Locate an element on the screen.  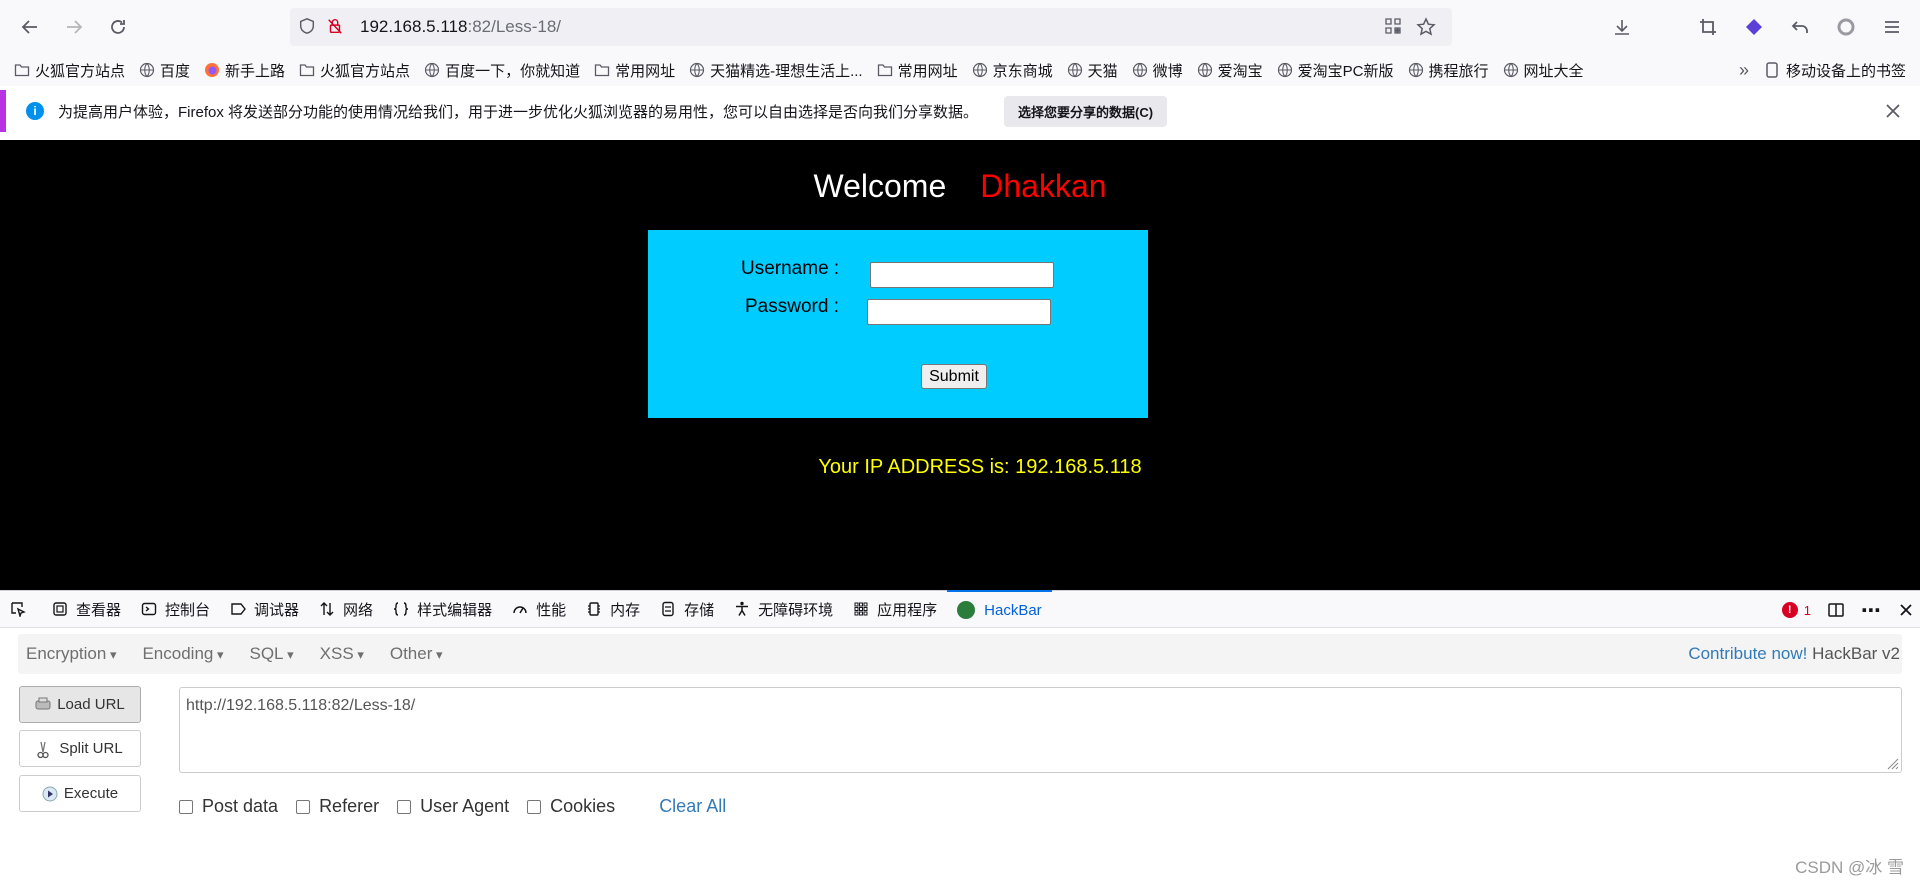
bookmark-mobile: 移动设备上的书签 is located at coordinates (1835, 70).